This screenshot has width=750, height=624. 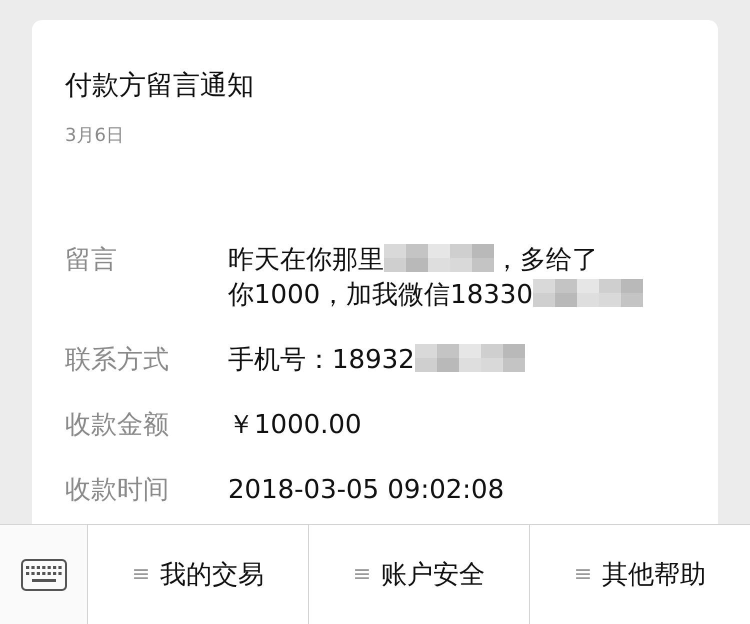 I want to click on card-title: 付款方留言通知, so click(x=160, y=85).